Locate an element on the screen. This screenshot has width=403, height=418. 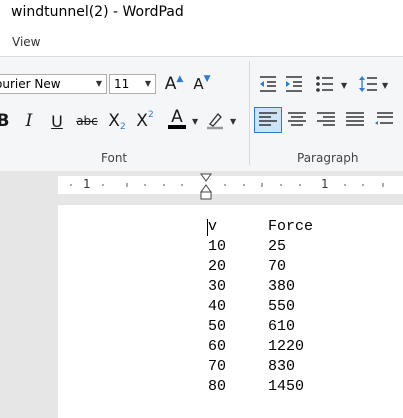
ruler: 1 1 is located at coordinates (230, 185).